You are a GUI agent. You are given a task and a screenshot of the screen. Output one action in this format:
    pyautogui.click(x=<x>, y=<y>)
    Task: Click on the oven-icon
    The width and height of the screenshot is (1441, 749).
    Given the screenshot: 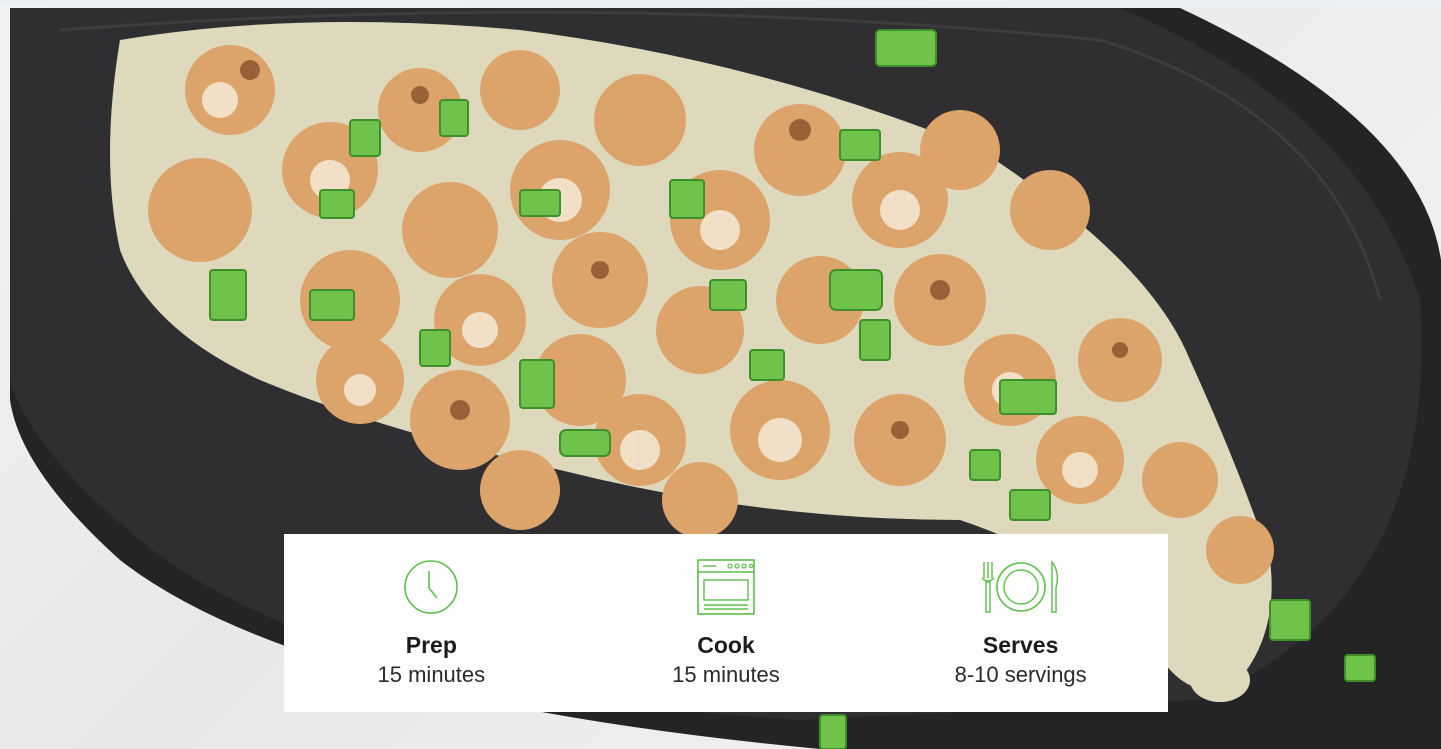 What is the action you would take?
    pyautogui.click(x=726, y=587)
    